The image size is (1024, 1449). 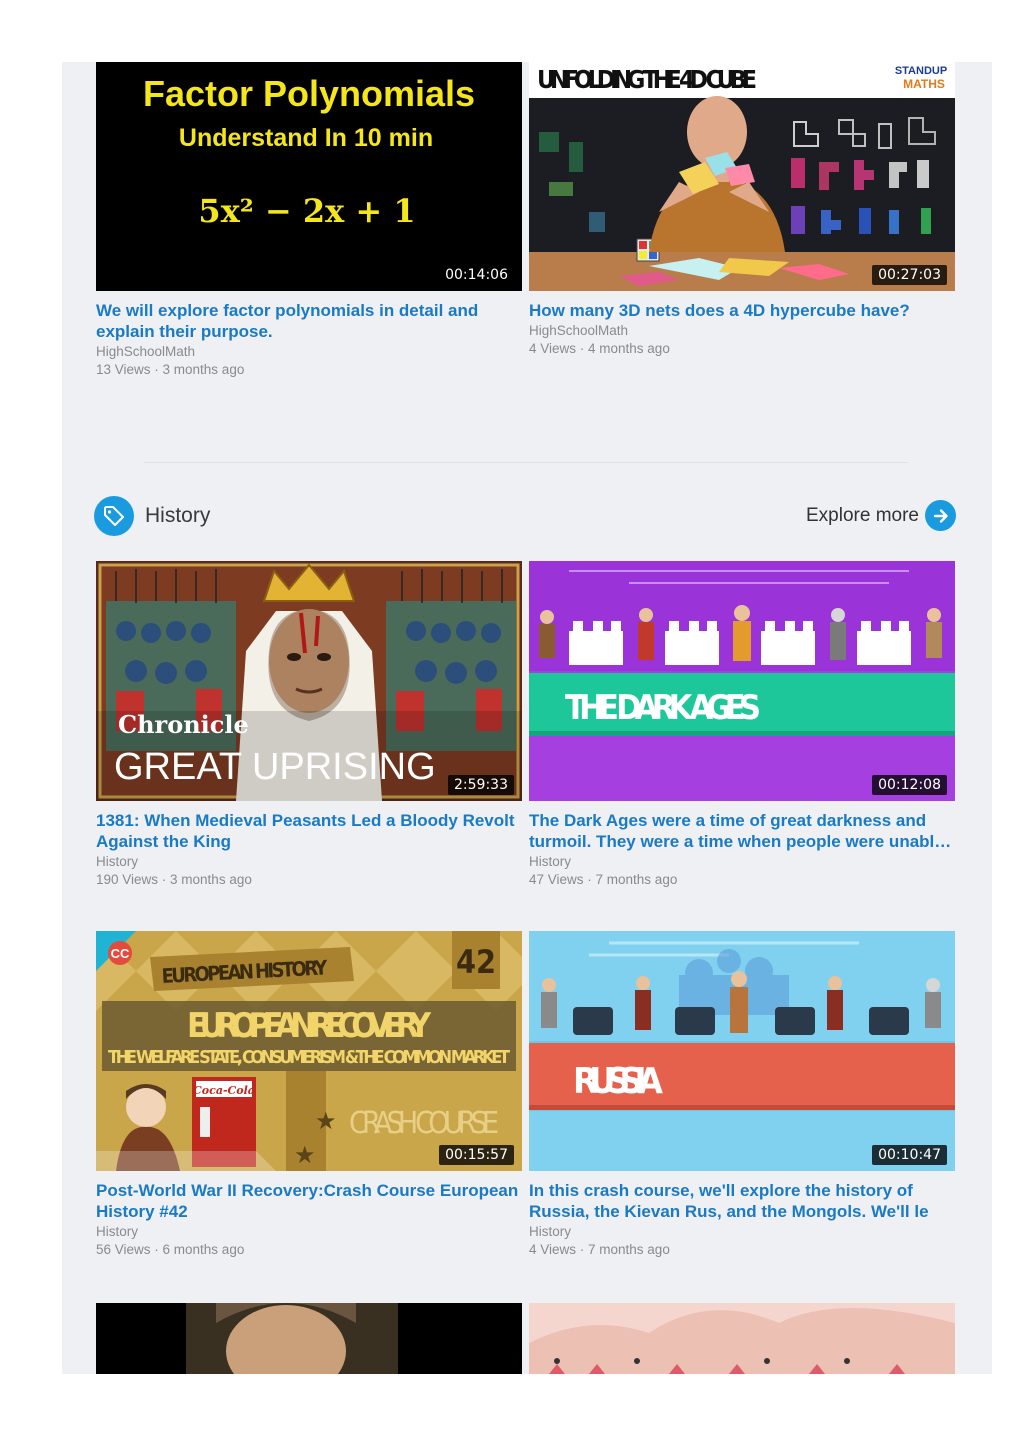 I want to click on thumbnail-watermark: CRASH COURSE, so click(x=424, y=1123).